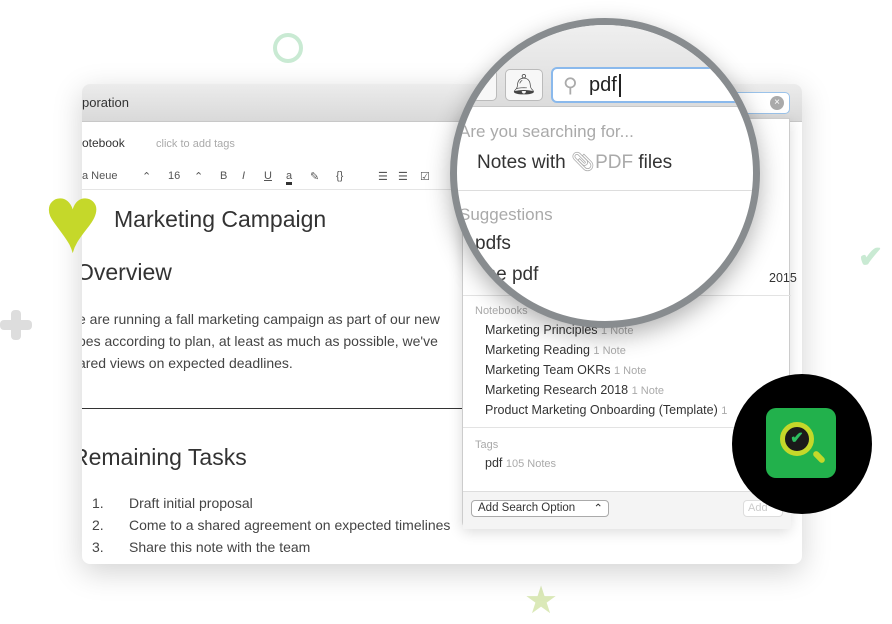 The image size is (892, 624). I want to click on size-select: 16, so click(174, 176).